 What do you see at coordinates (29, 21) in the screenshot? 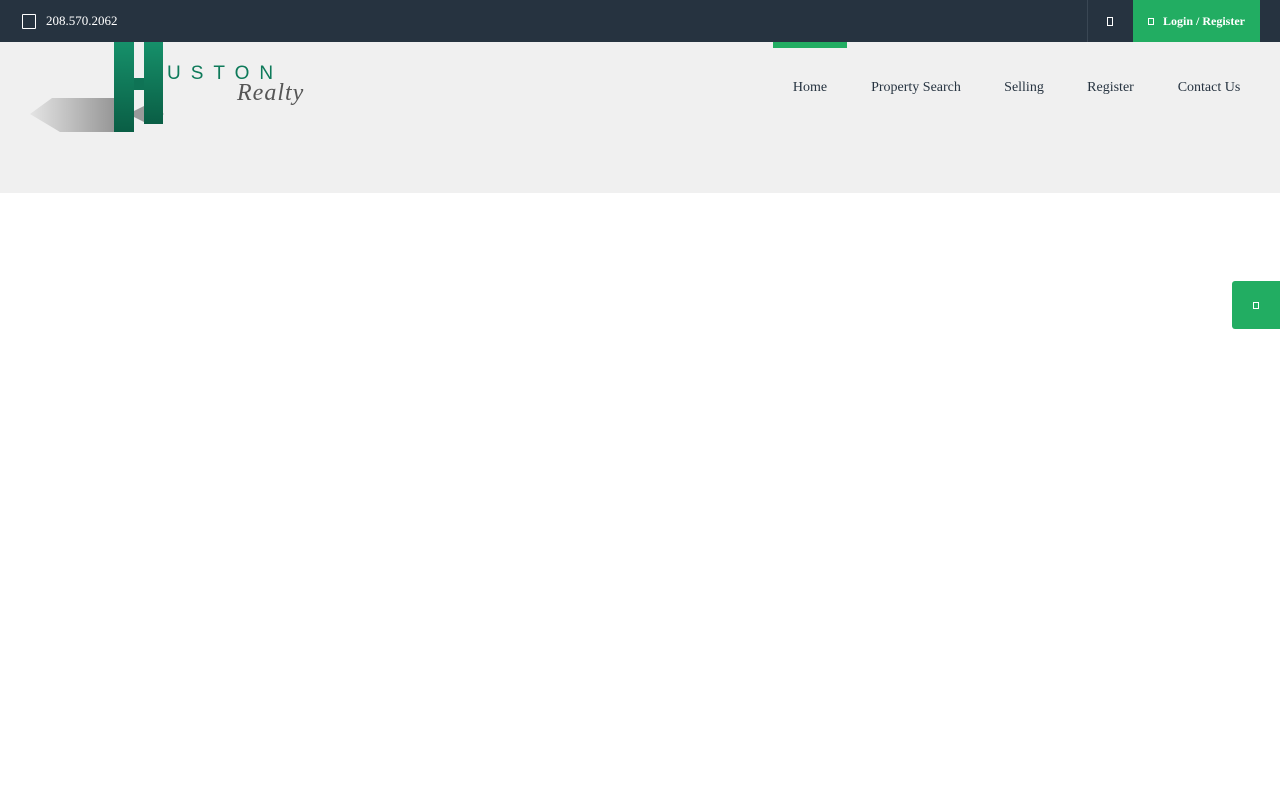
I see `phone-icon` at bounding box center [29, 21].